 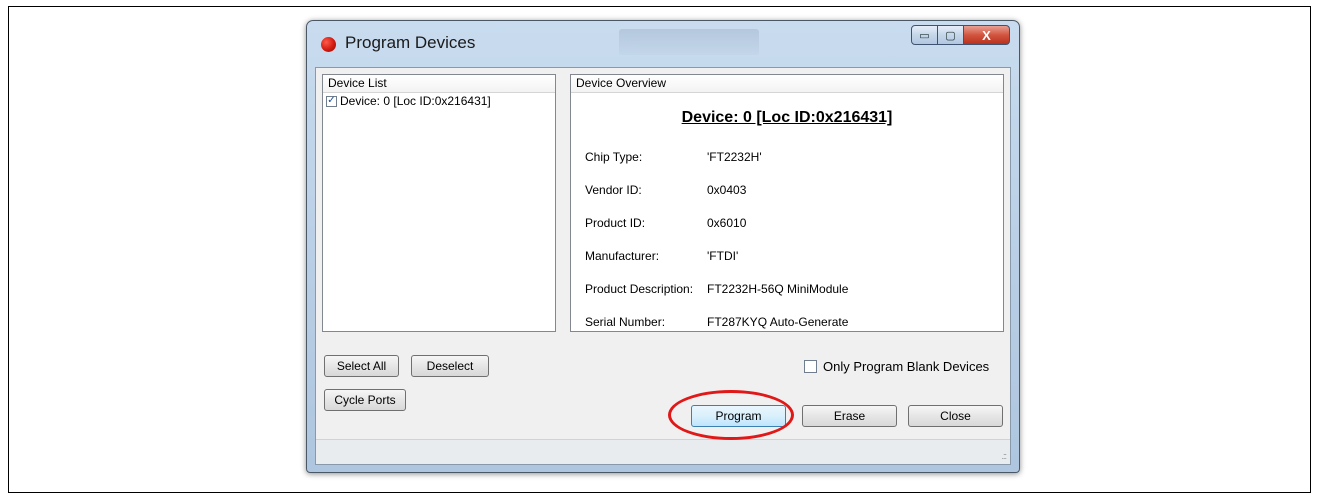 What do you see at coordinates (665, 190) in the screenshot?
I see `overview-row-vendor-id: Vendor ID: 0x0403` at bounding box center [665, 190].